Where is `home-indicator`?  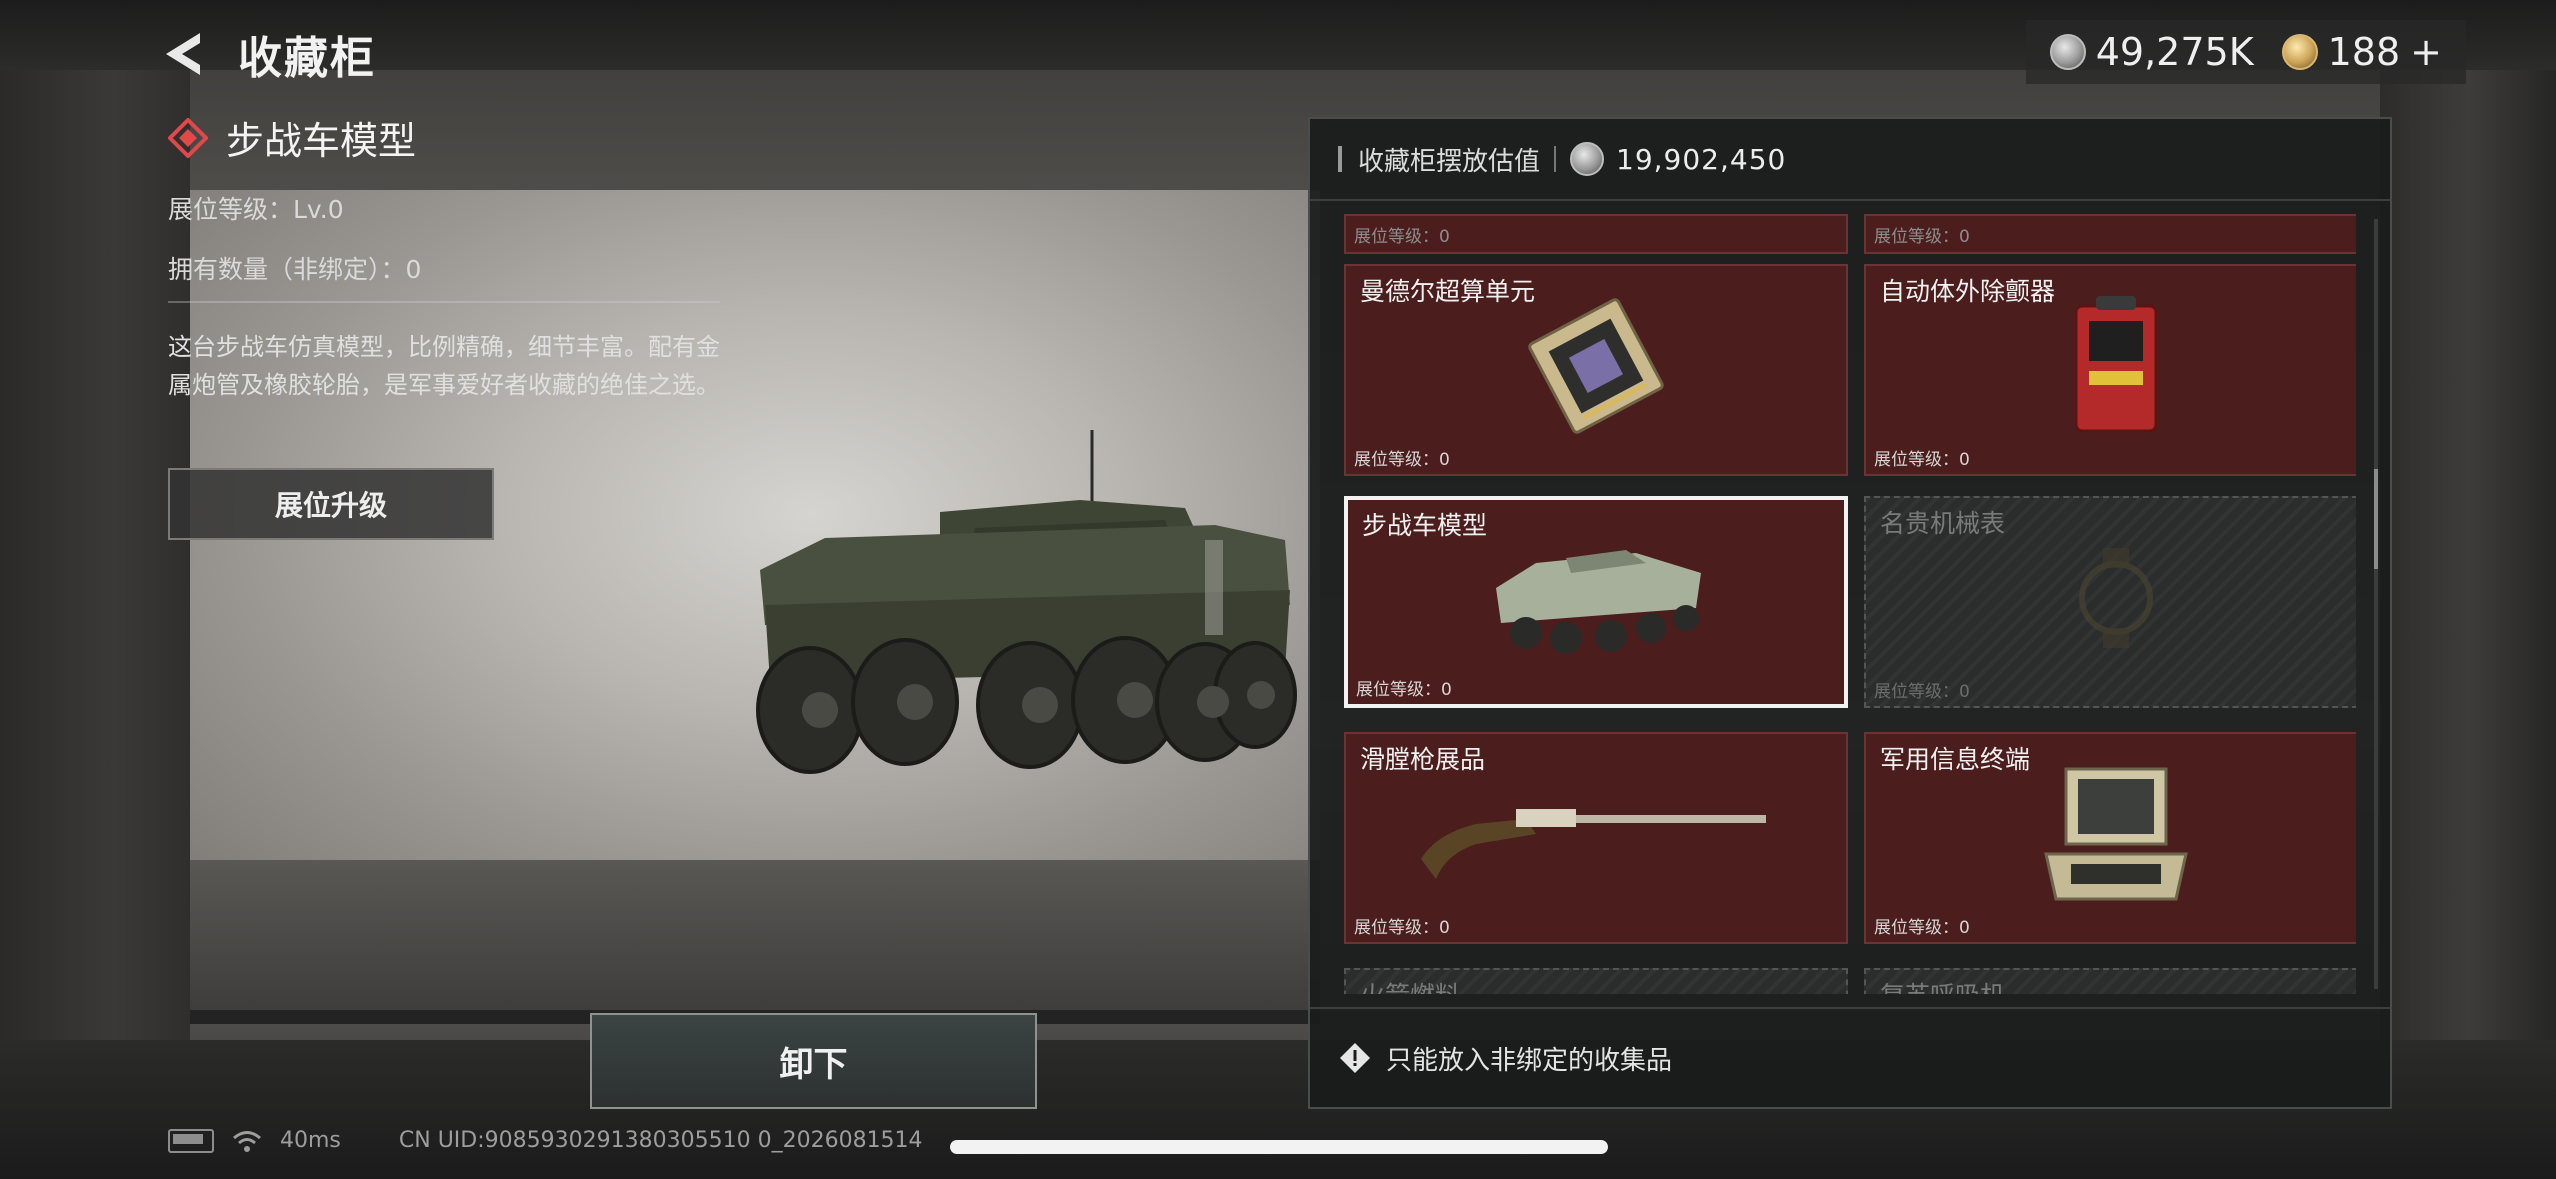
home-indicator is located at coordinates (1279, 1147).